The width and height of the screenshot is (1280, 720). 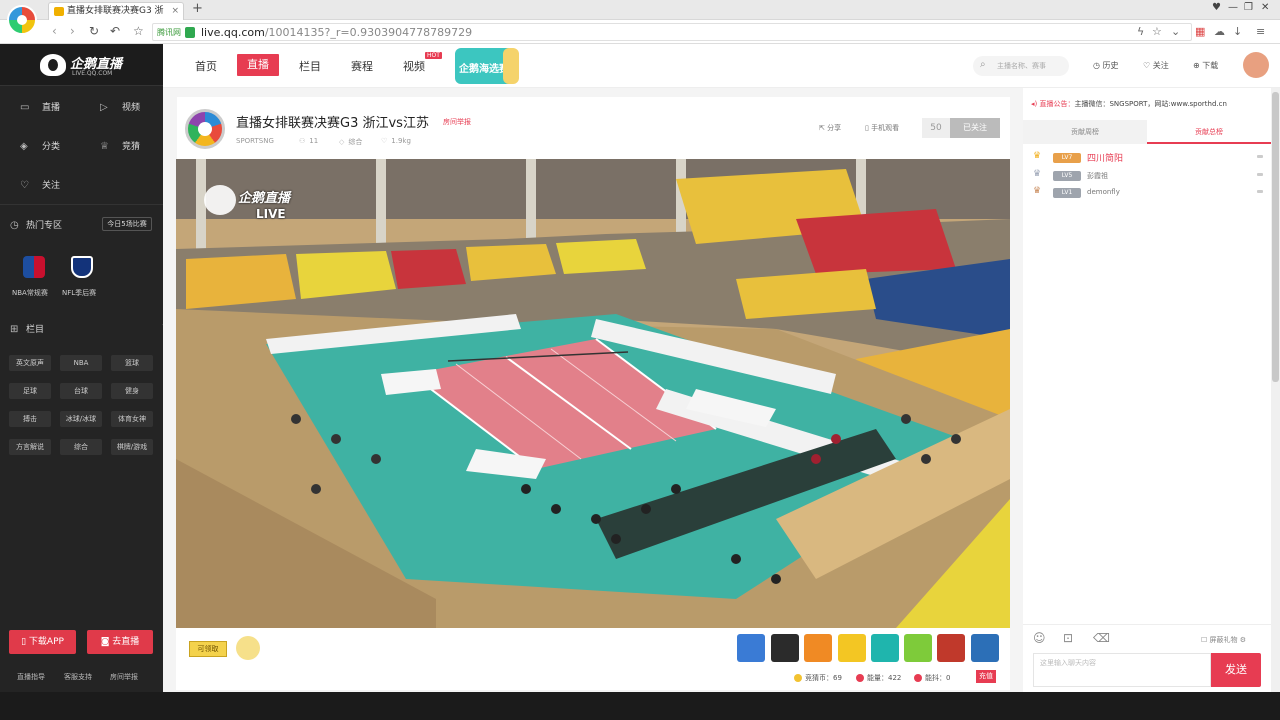 I want to click on nba-logo-icon, so click(x=34, y=267).